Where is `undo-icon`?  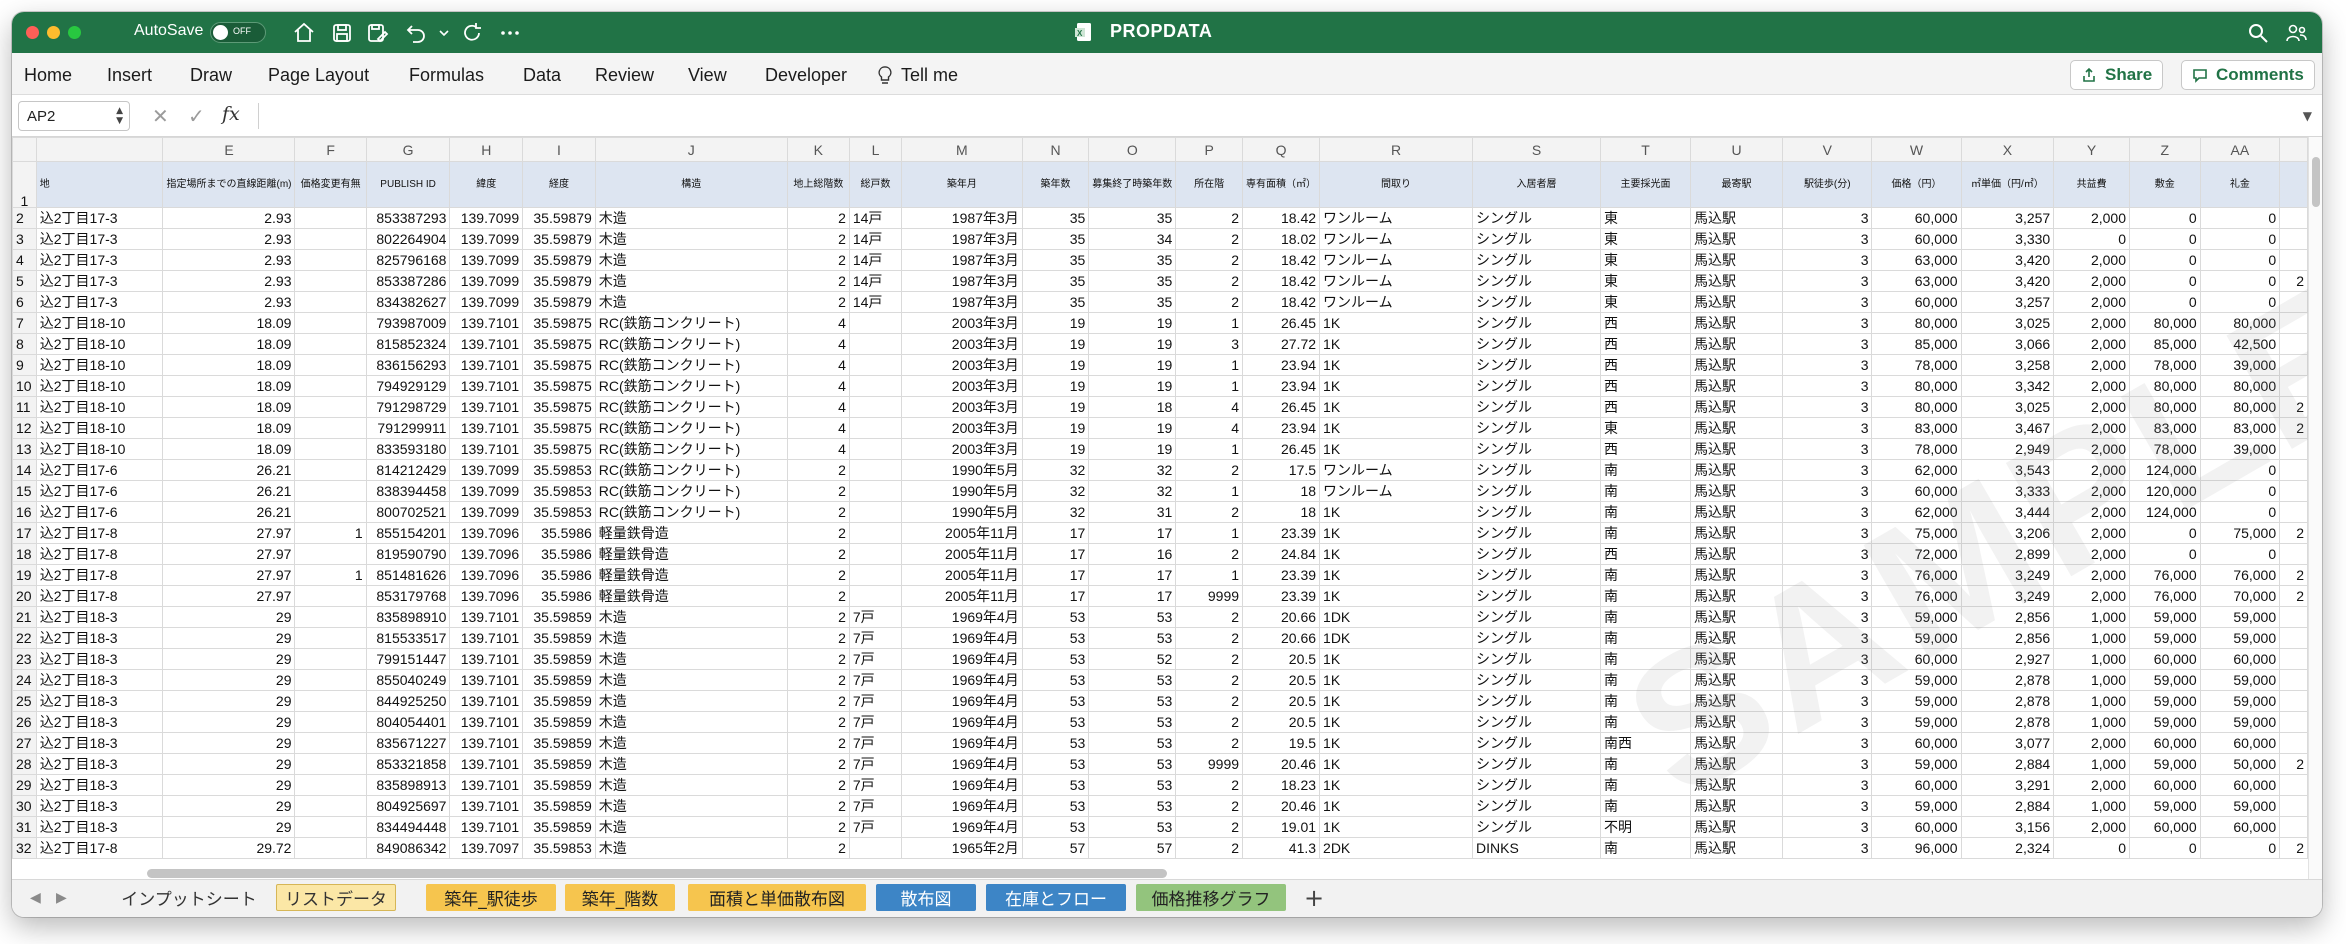
undo-icon is located at coordinates (416, 33).